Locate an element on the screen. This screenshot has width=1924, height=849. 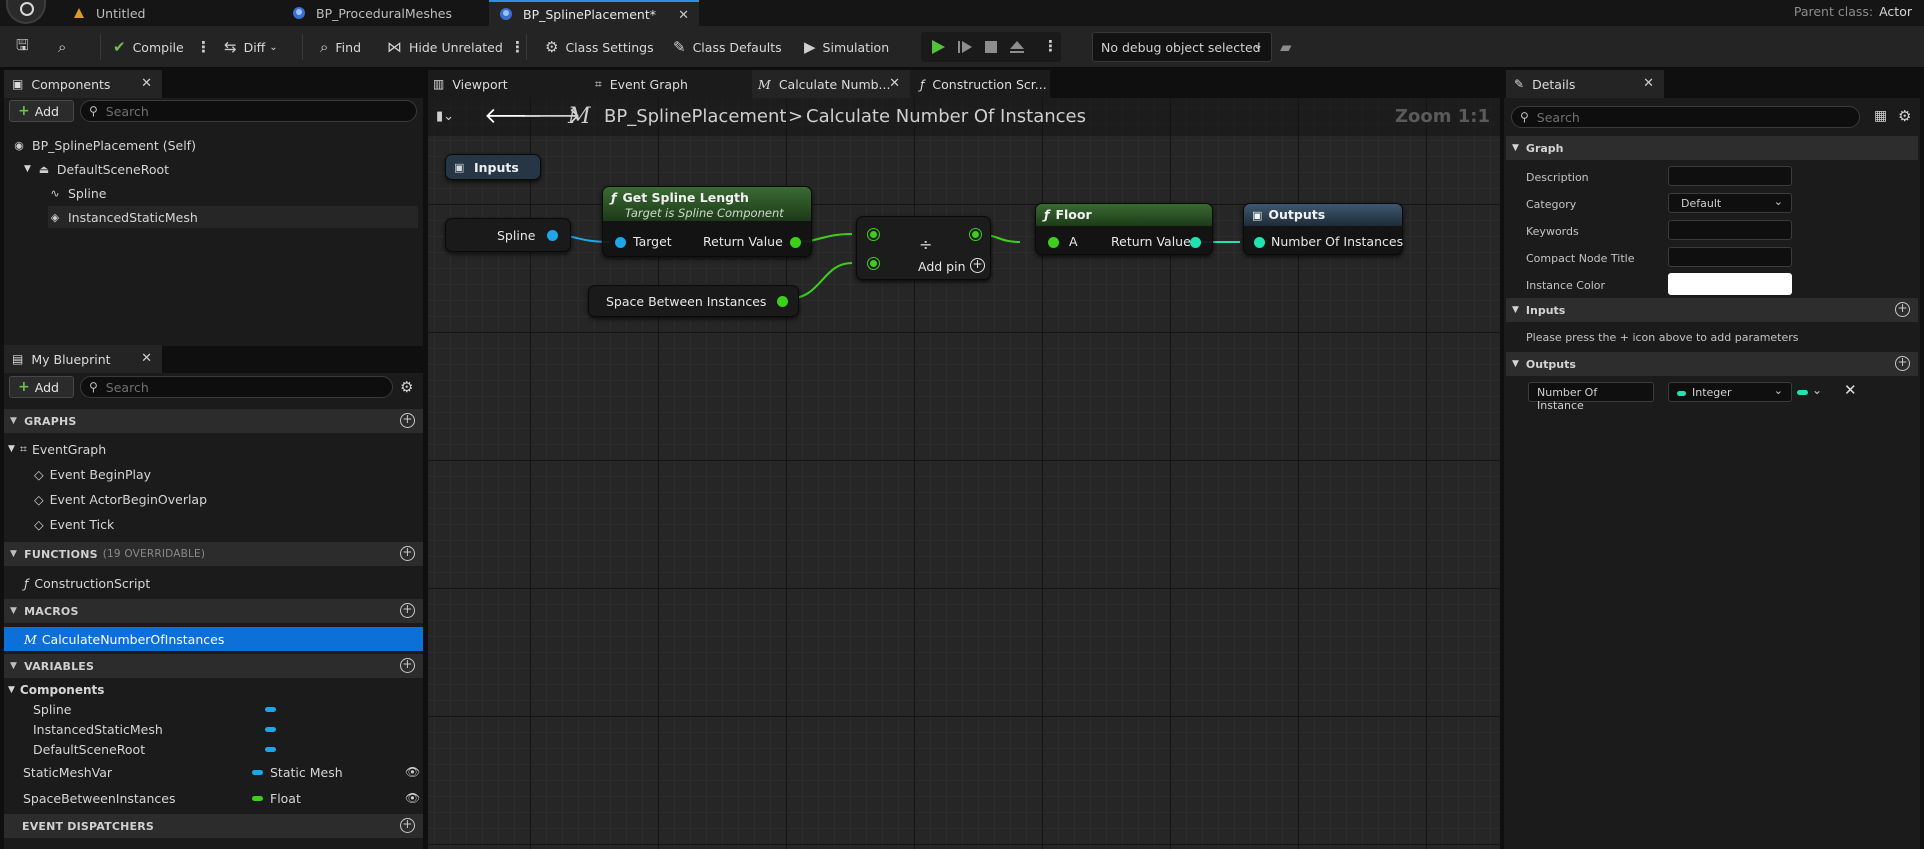
grid-view-icon: ▦ is located at coordinates (1880, 116).